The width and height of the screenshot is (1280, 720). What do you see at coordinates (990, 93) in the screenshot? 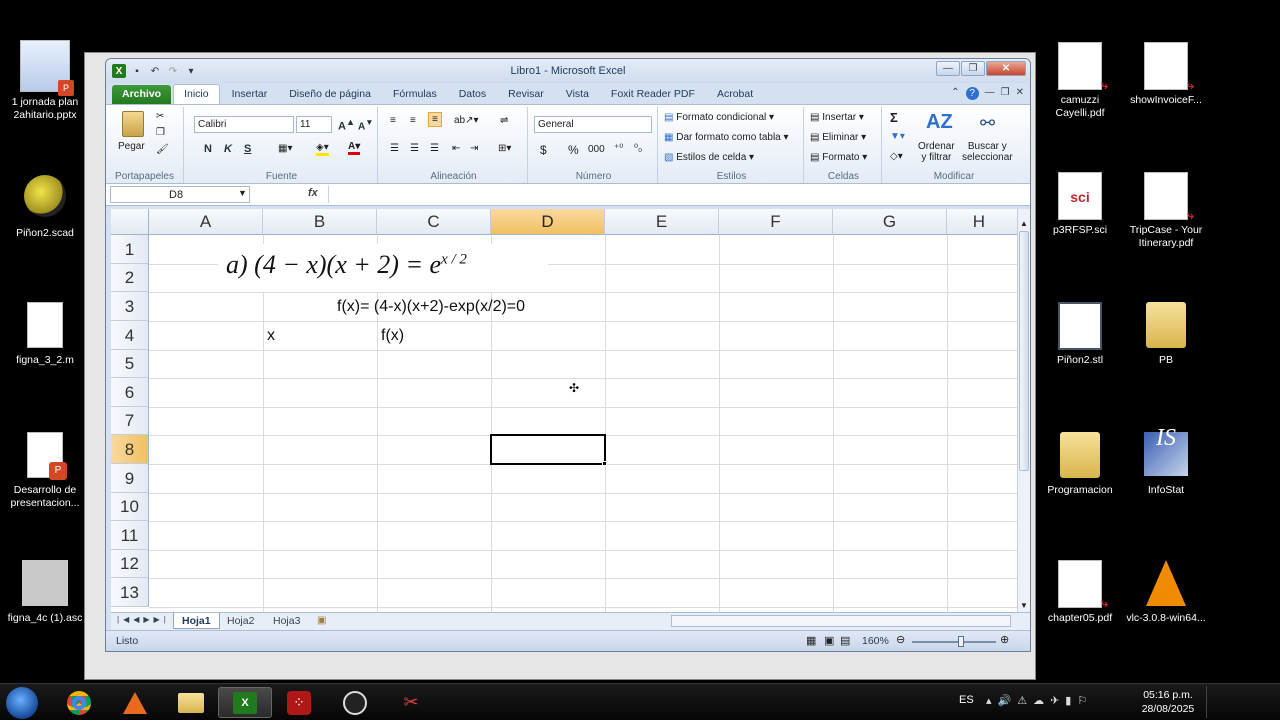
I see `workbook-minimize-icon: —` at bounding box center [990, 93].